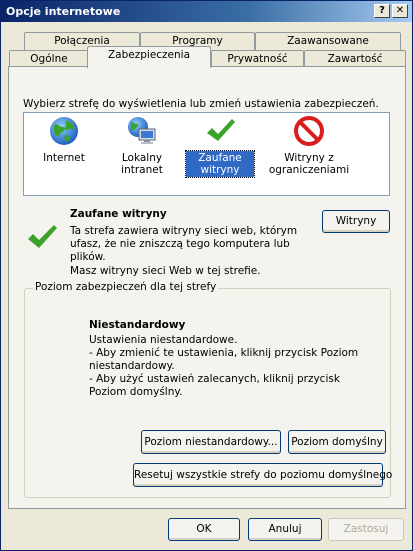  What do you see at coordinates (163, 340) in the screenshot?
I see `level-line: Ustawienia niestandardowe.` at bounding box center [163, 340].